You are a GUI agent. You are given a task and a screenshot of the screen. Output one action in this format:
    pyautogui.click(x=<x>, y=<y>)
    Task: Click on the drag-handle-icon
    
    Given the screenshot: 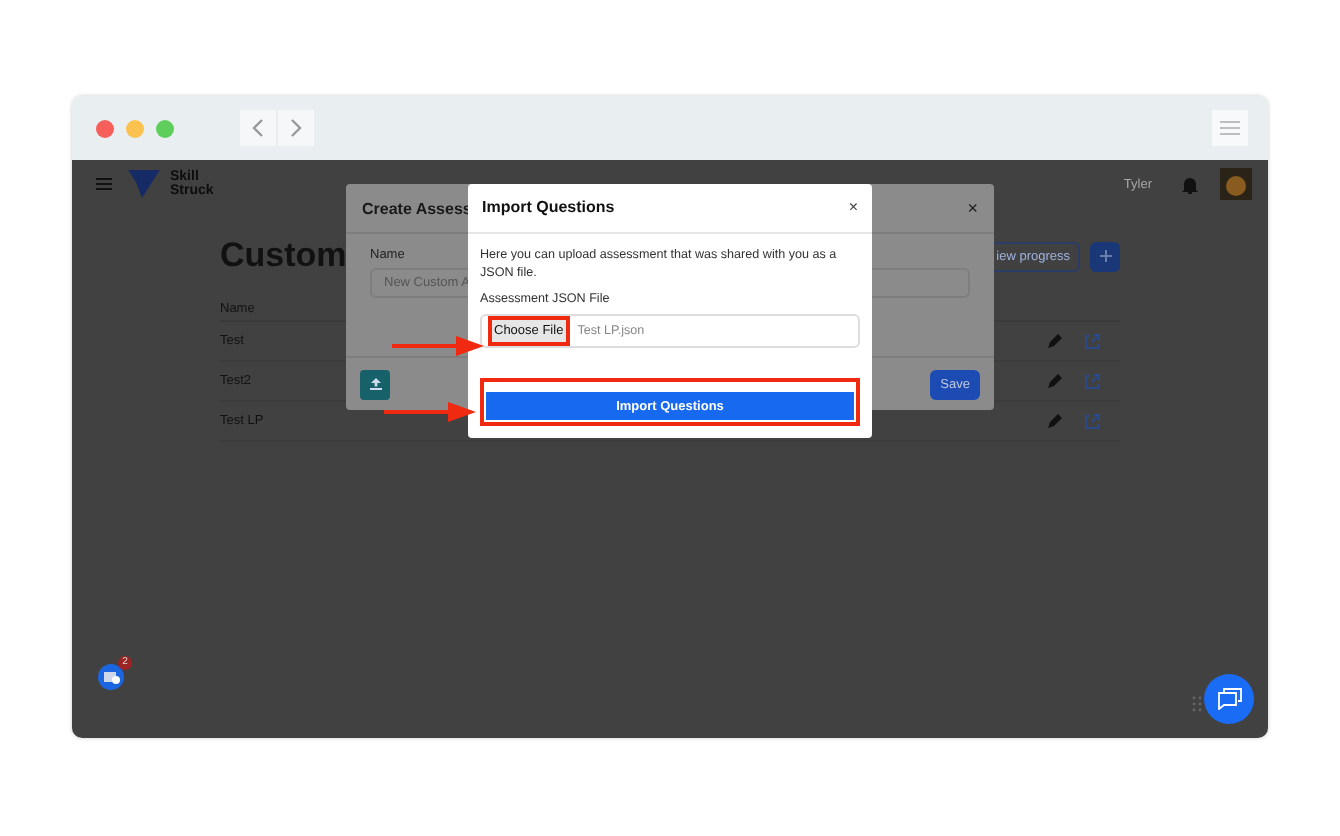 What is the action you would take?
    pyautogui.click(x=1197, y=704)
    